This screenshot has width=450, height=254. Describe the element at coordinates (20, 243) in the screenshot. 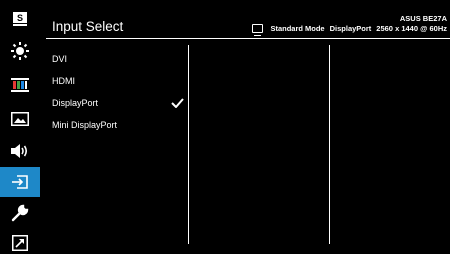

I see `shortcut-icon` at that location.